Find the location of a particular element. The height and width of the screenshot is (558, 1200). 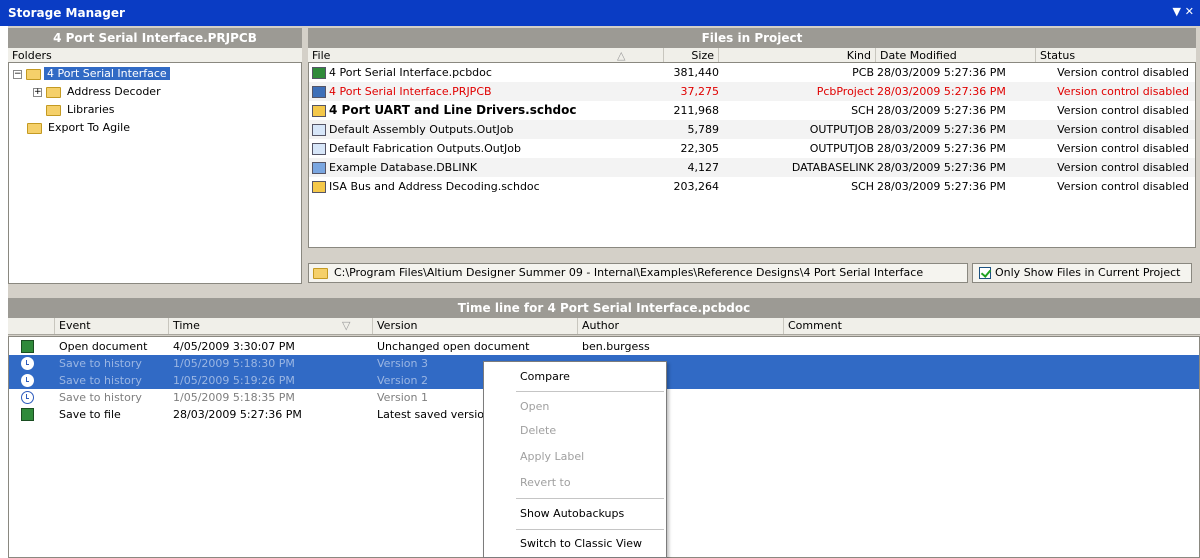

timeline-column-header: Event Time ▽ Version Author Comment is located at coordinates (604, 326).